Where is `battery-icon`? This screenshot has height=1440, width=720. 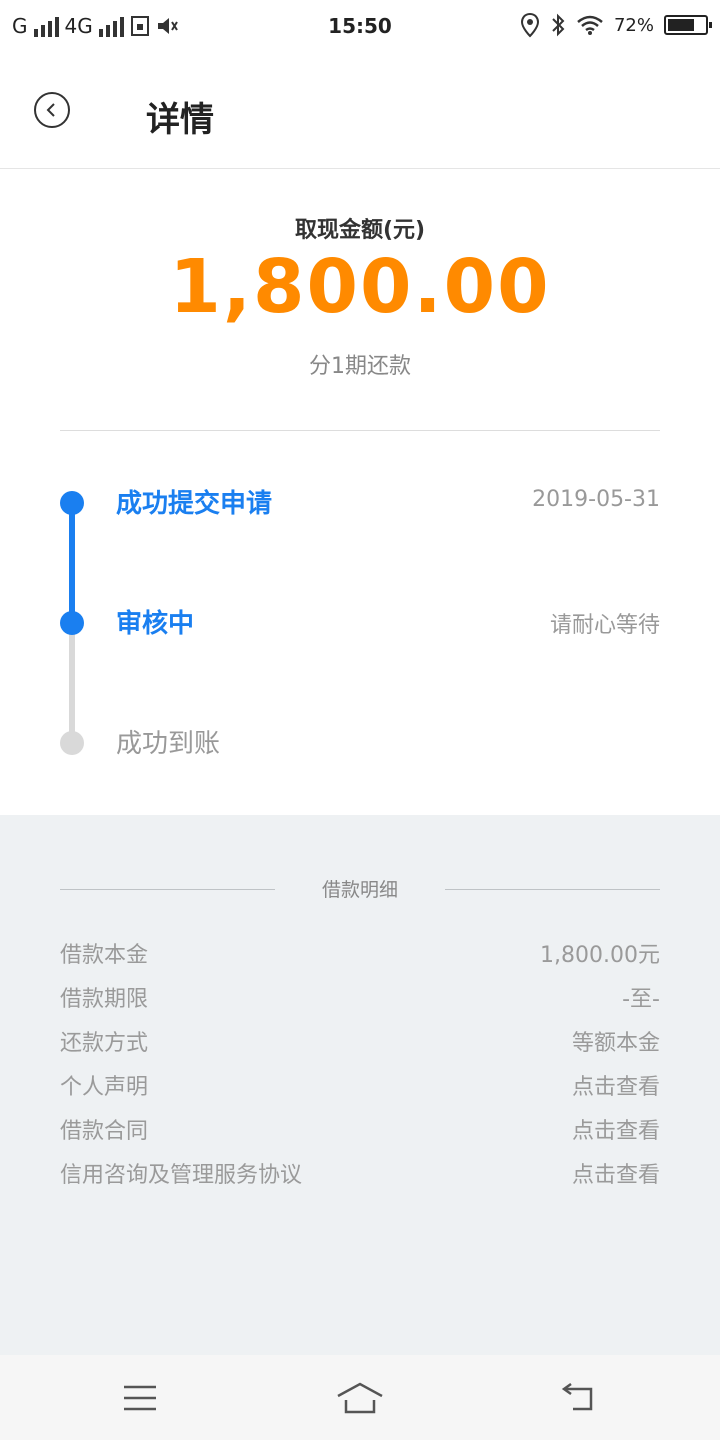 battery-icon is located at coordinates (688, 25).